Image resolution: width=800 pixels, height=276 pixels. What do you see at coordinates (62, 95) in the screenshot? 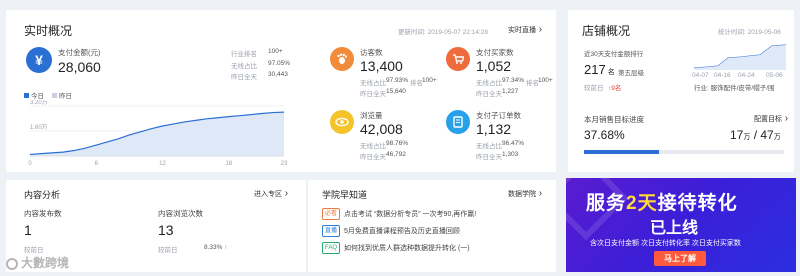
I see `legend-yesterday: 昨日` at bounding box center [62, 95].